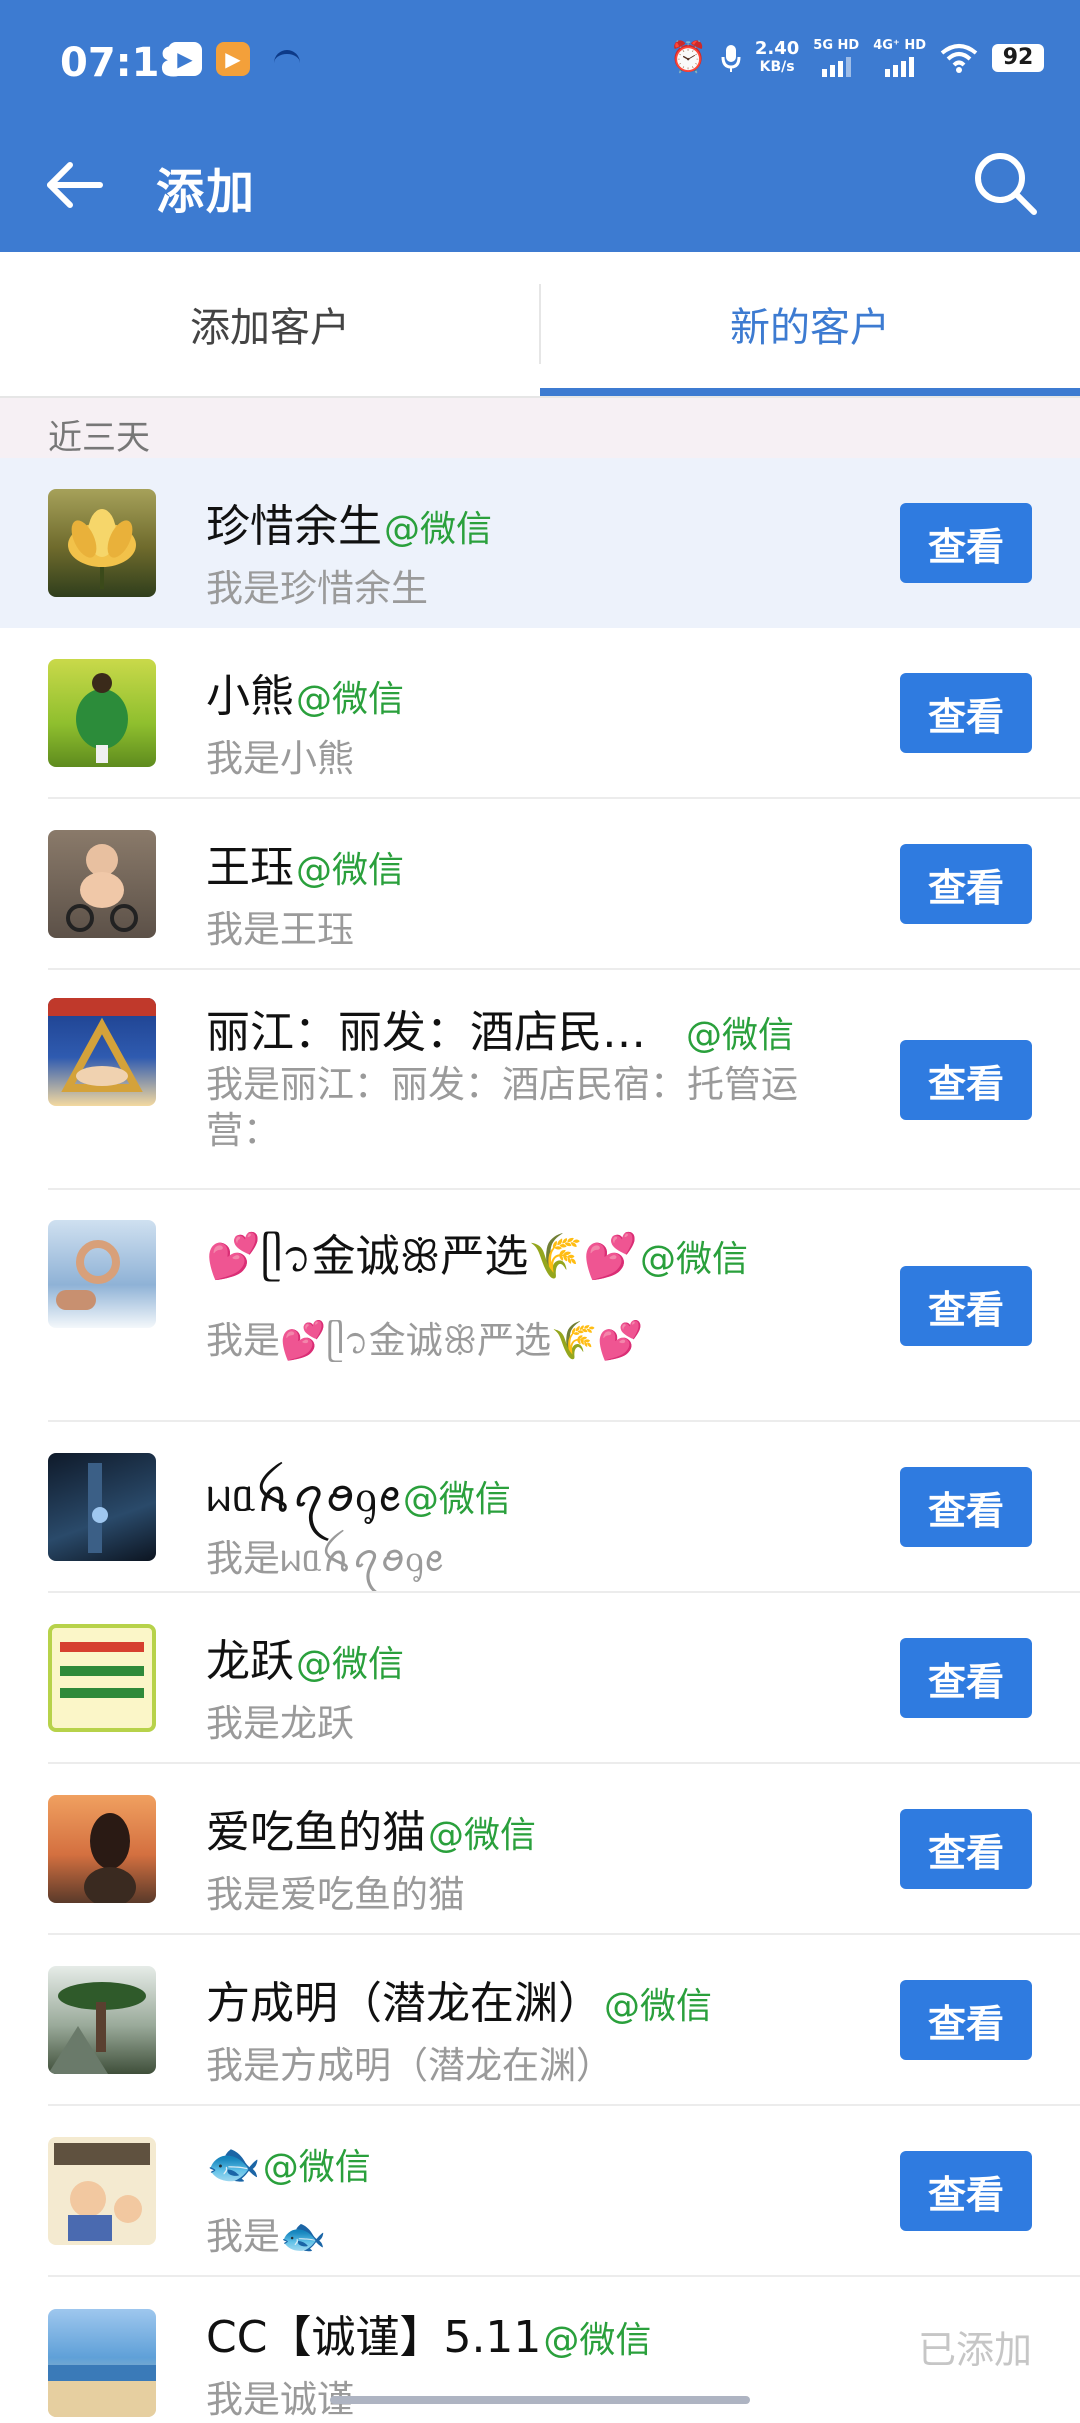  What do you see at coordinates (270, 324) in the screenshot?
I see `tab-add-customer: 添加客户` at bounding box center [270, 324].